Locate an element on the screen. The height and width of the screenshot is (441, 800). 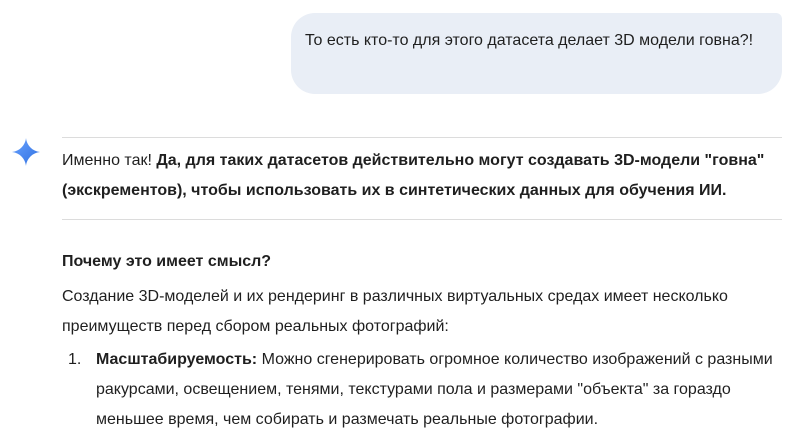
gemini-sparkle-icon is located at coordinates (26, 152).